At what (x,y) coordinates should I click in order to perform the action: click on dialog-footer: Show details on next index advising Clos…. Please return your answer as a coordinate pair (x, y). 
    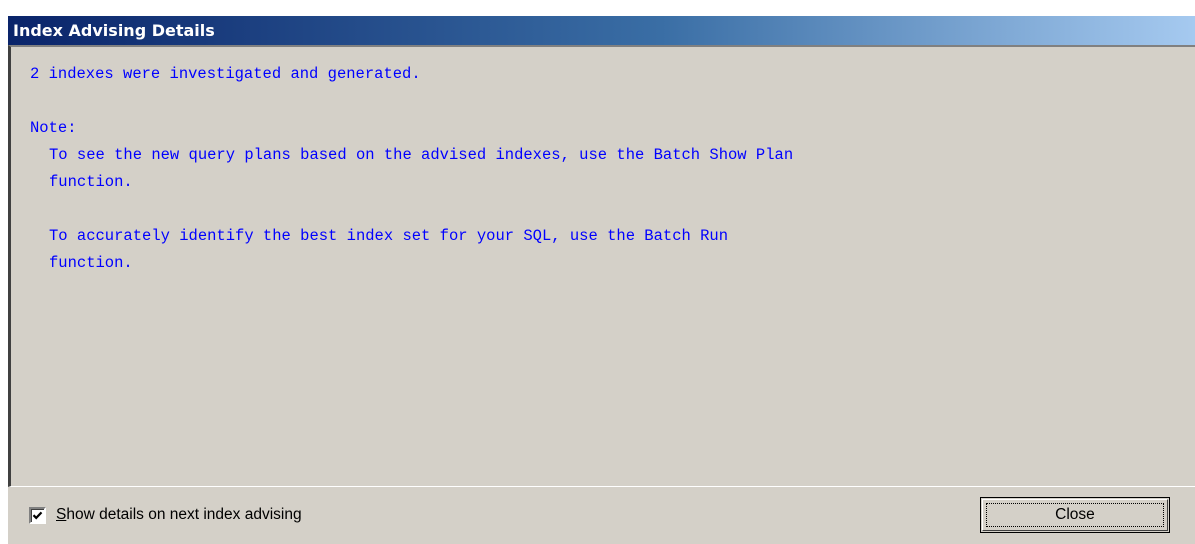
    Looking at the image, I should click on (601, 515).